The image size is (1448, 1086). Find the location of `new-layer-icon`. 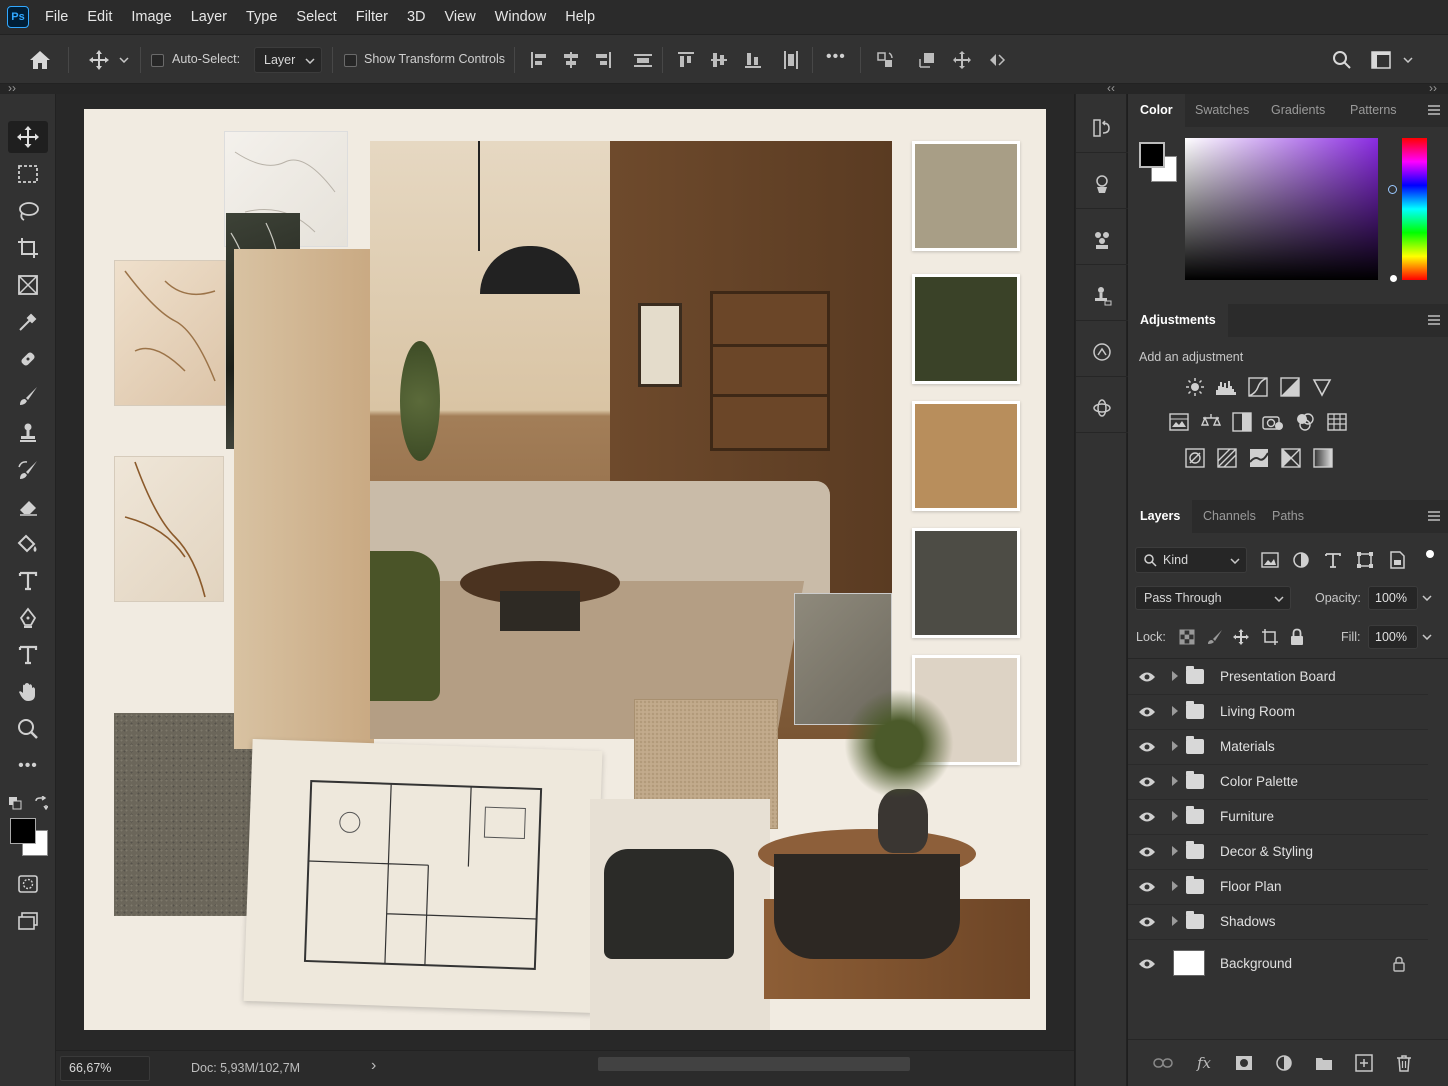

new-layer-icon is located at coordinates (1364, 1063).